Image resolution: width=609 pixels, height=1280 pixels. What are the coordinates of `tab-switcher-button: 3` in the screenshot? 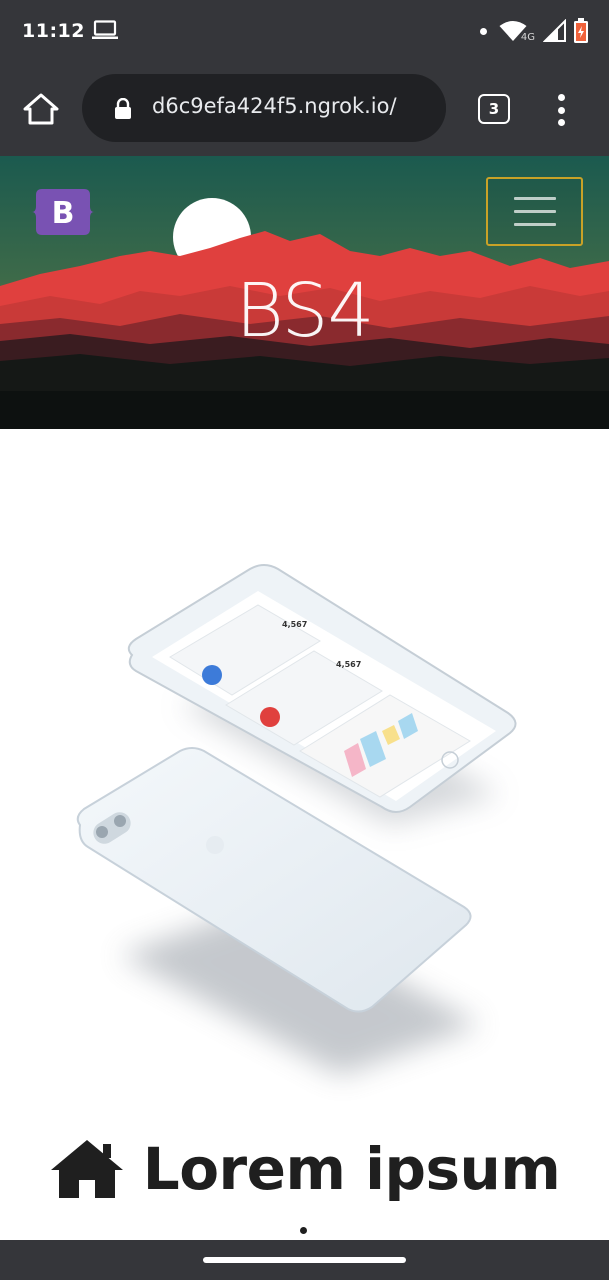 It's located at (494, 109).